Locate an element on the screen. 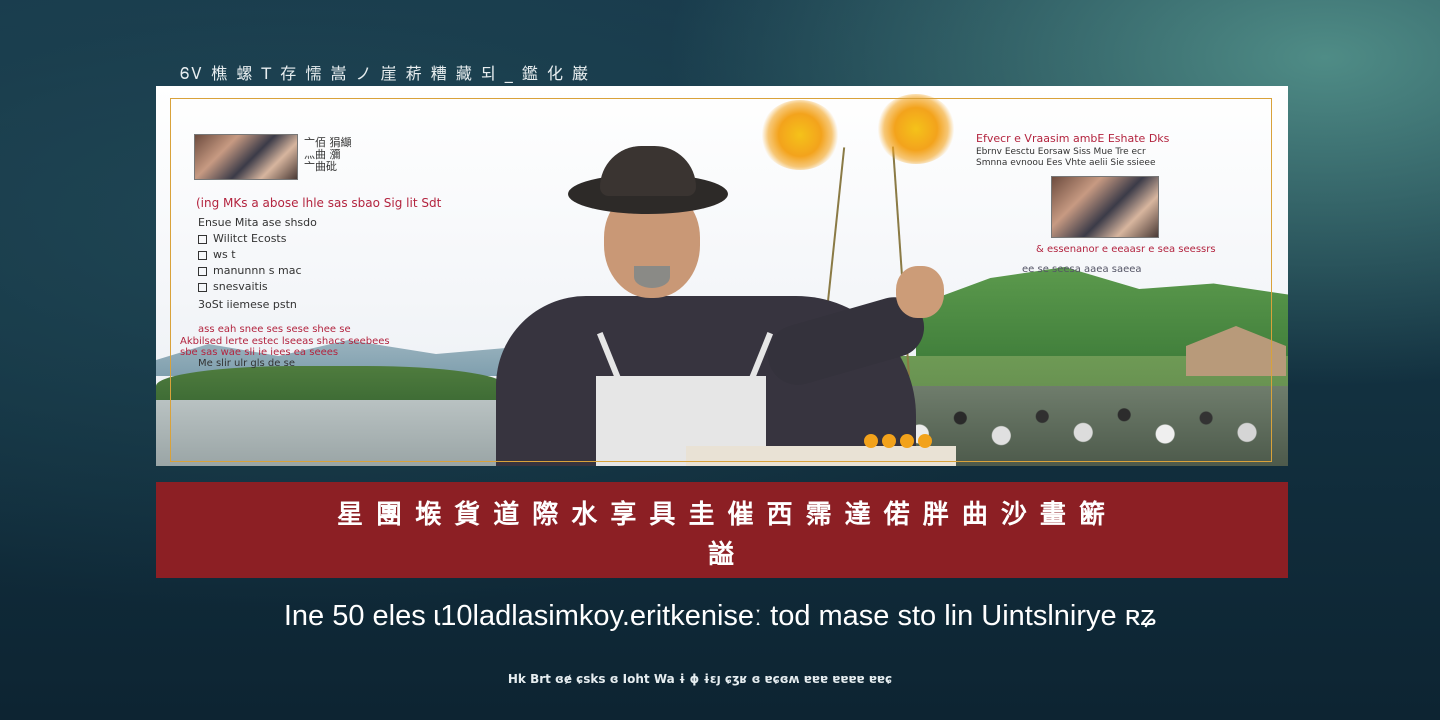  group-photo is located at coordinates (1105, 207).